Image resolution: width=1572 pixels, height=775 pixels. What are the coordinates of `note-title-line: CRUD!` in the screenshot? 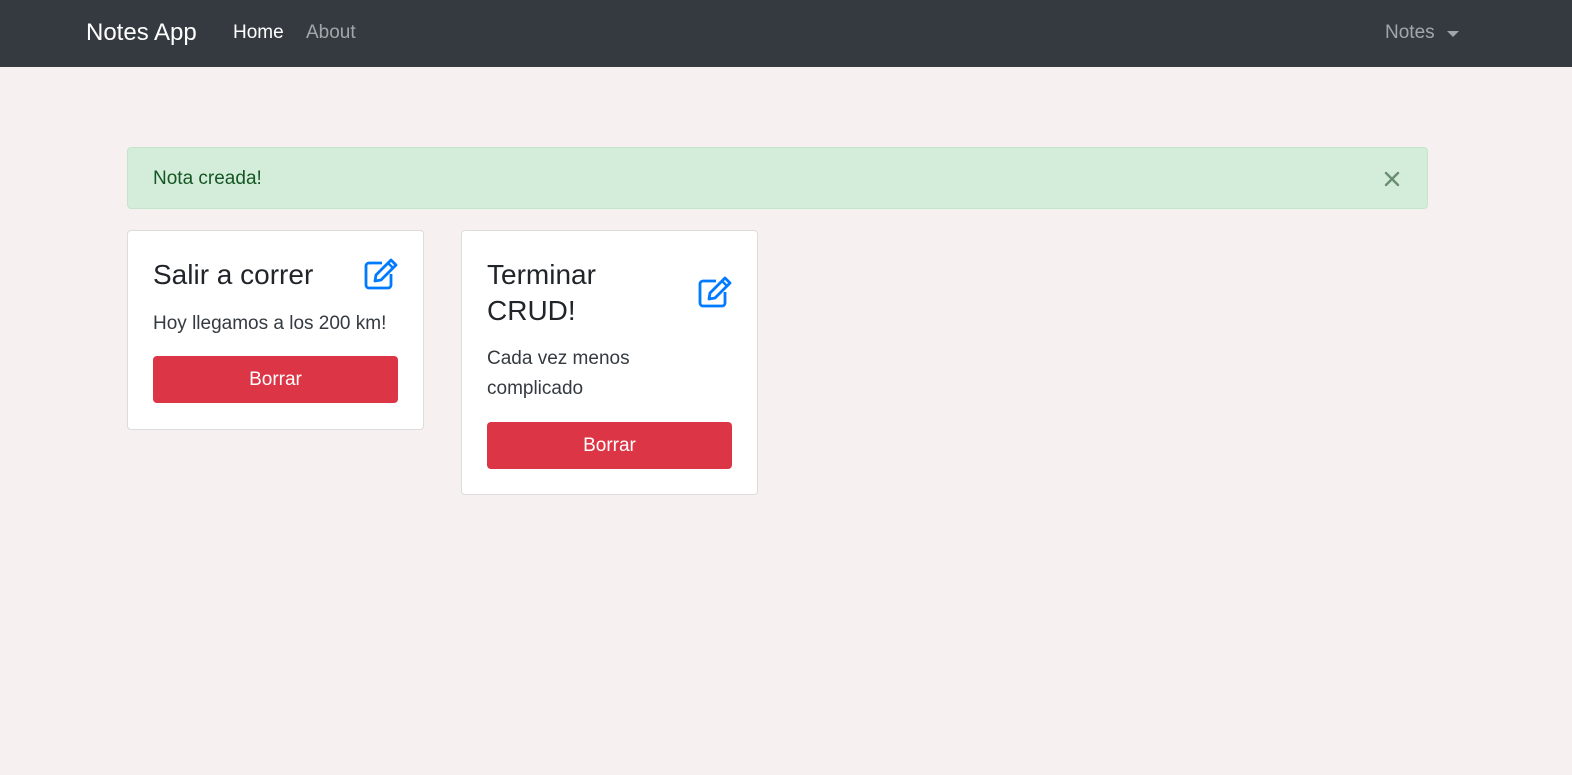 It's located at (531, 310).